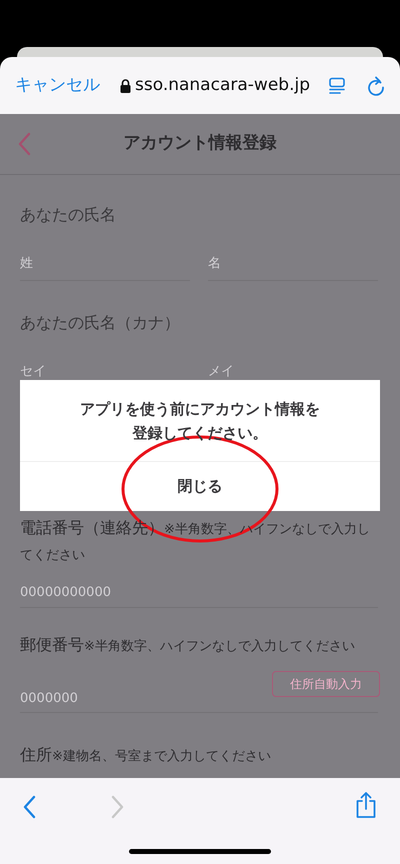 The width and height of the screenshot is (400, 864). What do you see at coordinates (222, 85) in the screenshot?
I see `url-text: sso.nanacara-web.jp` at bounding box center [222, 85].